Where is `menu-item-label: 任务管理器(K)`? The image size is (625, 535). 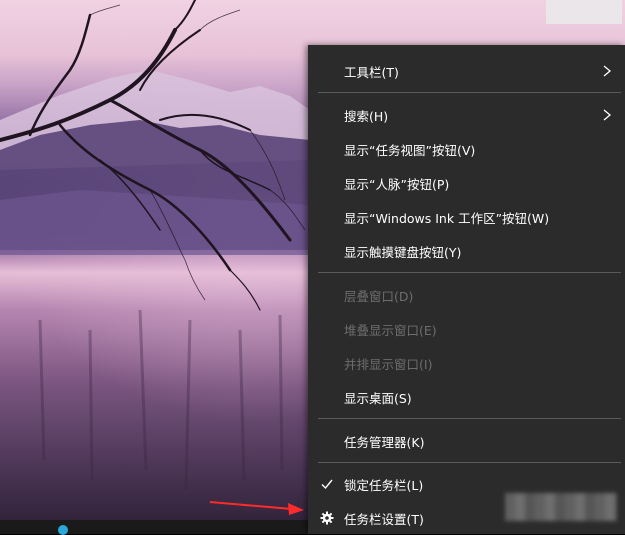 menu-item-label: 任务管理器(K) is located at coordinates (384, 442).